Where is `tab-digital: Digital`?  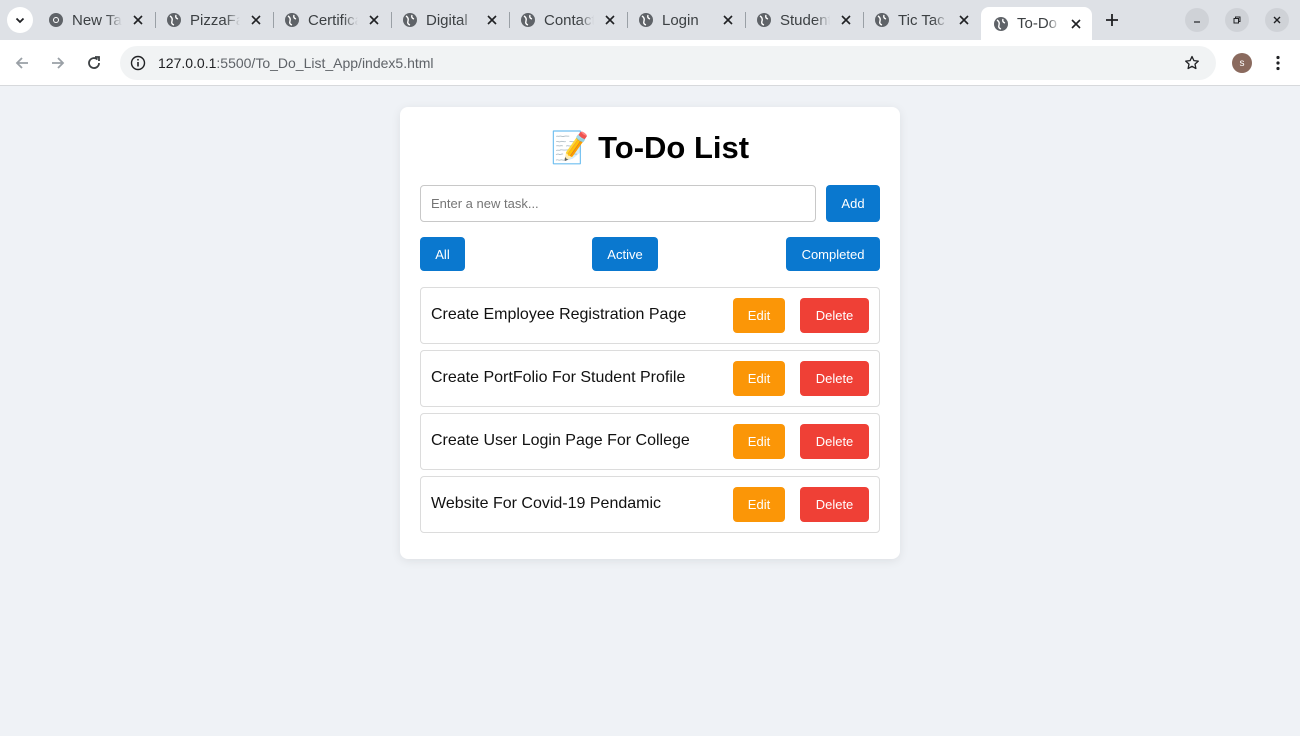 tab-digital: Digital is located at coordinates (449, 20).